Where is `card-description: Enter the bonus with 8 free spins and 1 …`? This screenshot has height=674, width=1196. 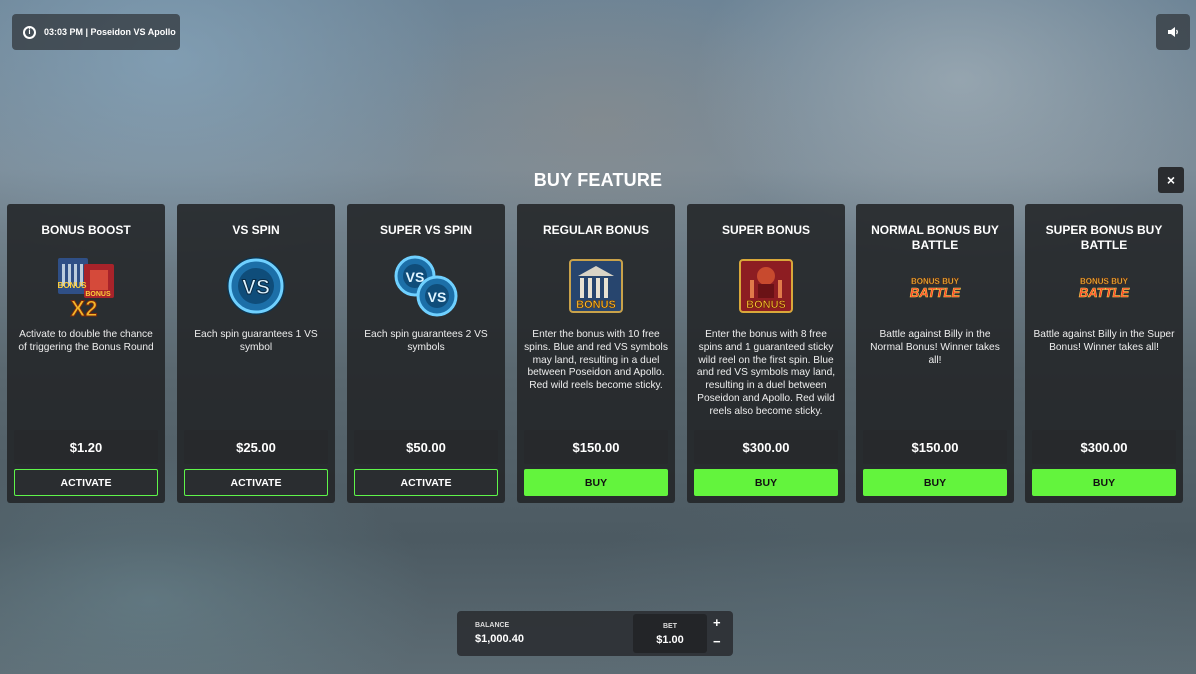
card-description: Enter the bonus with 8 free spins and 1 … is located at coordinates (766, 373).